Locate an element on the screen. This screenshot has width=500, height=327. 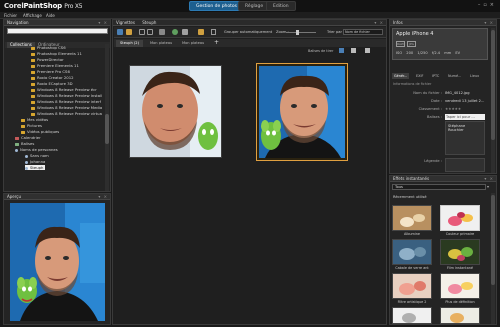
sort-dropdown: Nom de fichier is located at coordinates (363, 32).